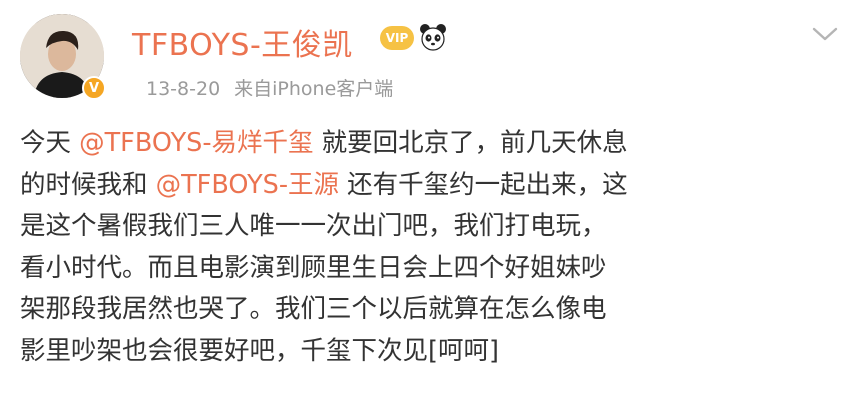 This screenshot has height=418, width=862. I want to click on content-text: 架那段我居然也哭了。我们三个以后就算在怎么像电, so click(313, 309).